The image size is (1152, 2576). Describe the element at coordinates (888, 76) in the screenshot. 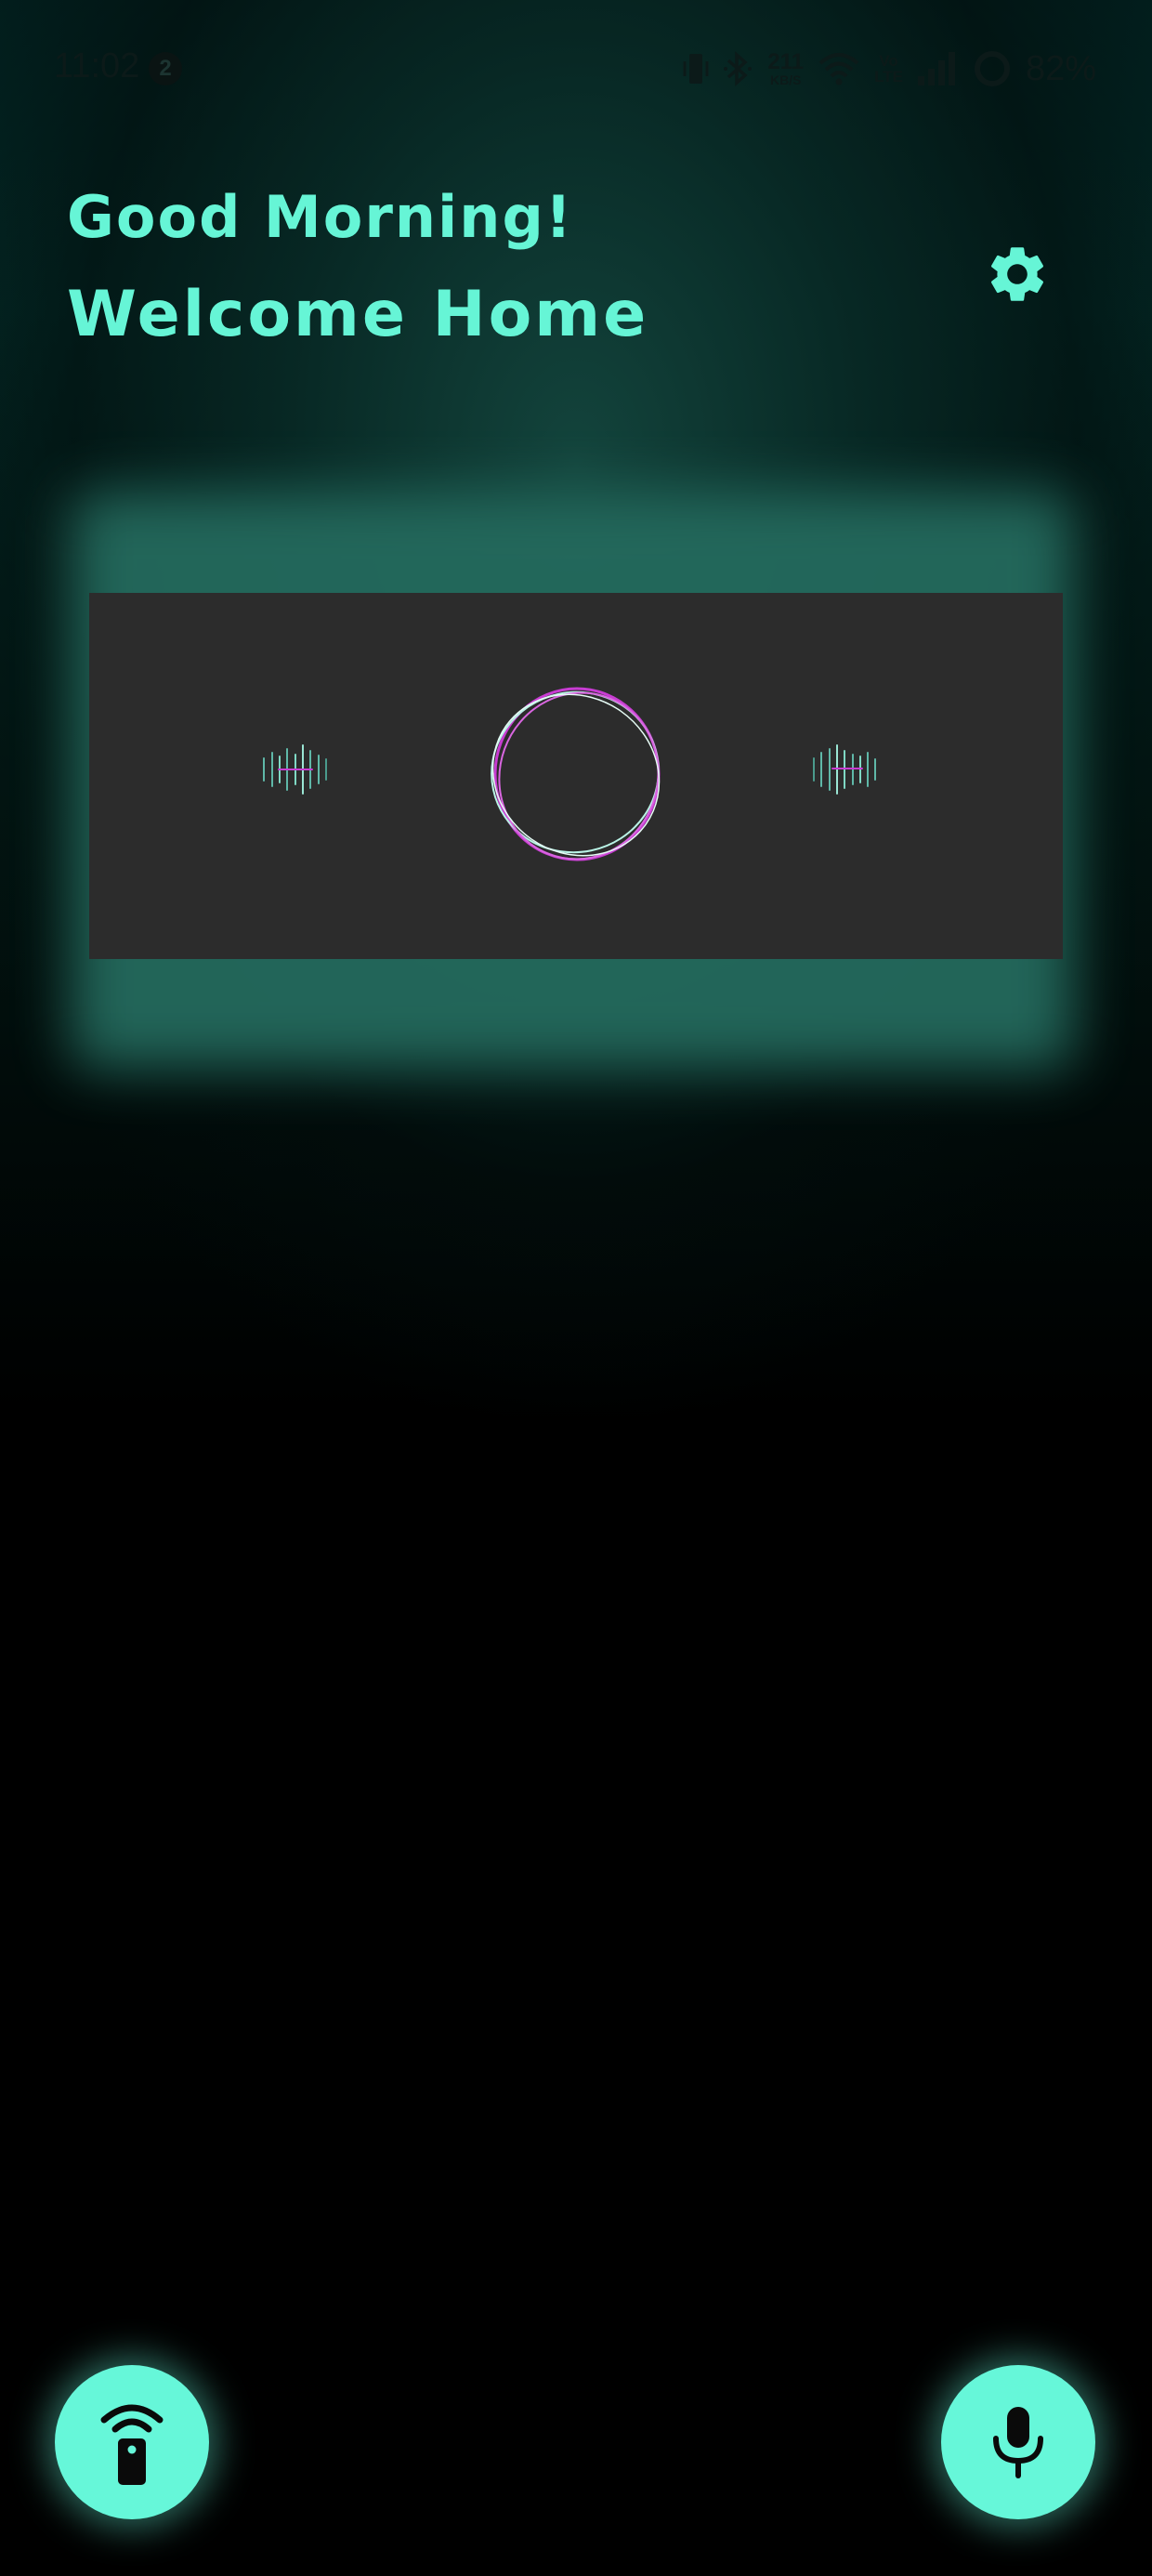

I see `volte-bottom: LTE` at that location.